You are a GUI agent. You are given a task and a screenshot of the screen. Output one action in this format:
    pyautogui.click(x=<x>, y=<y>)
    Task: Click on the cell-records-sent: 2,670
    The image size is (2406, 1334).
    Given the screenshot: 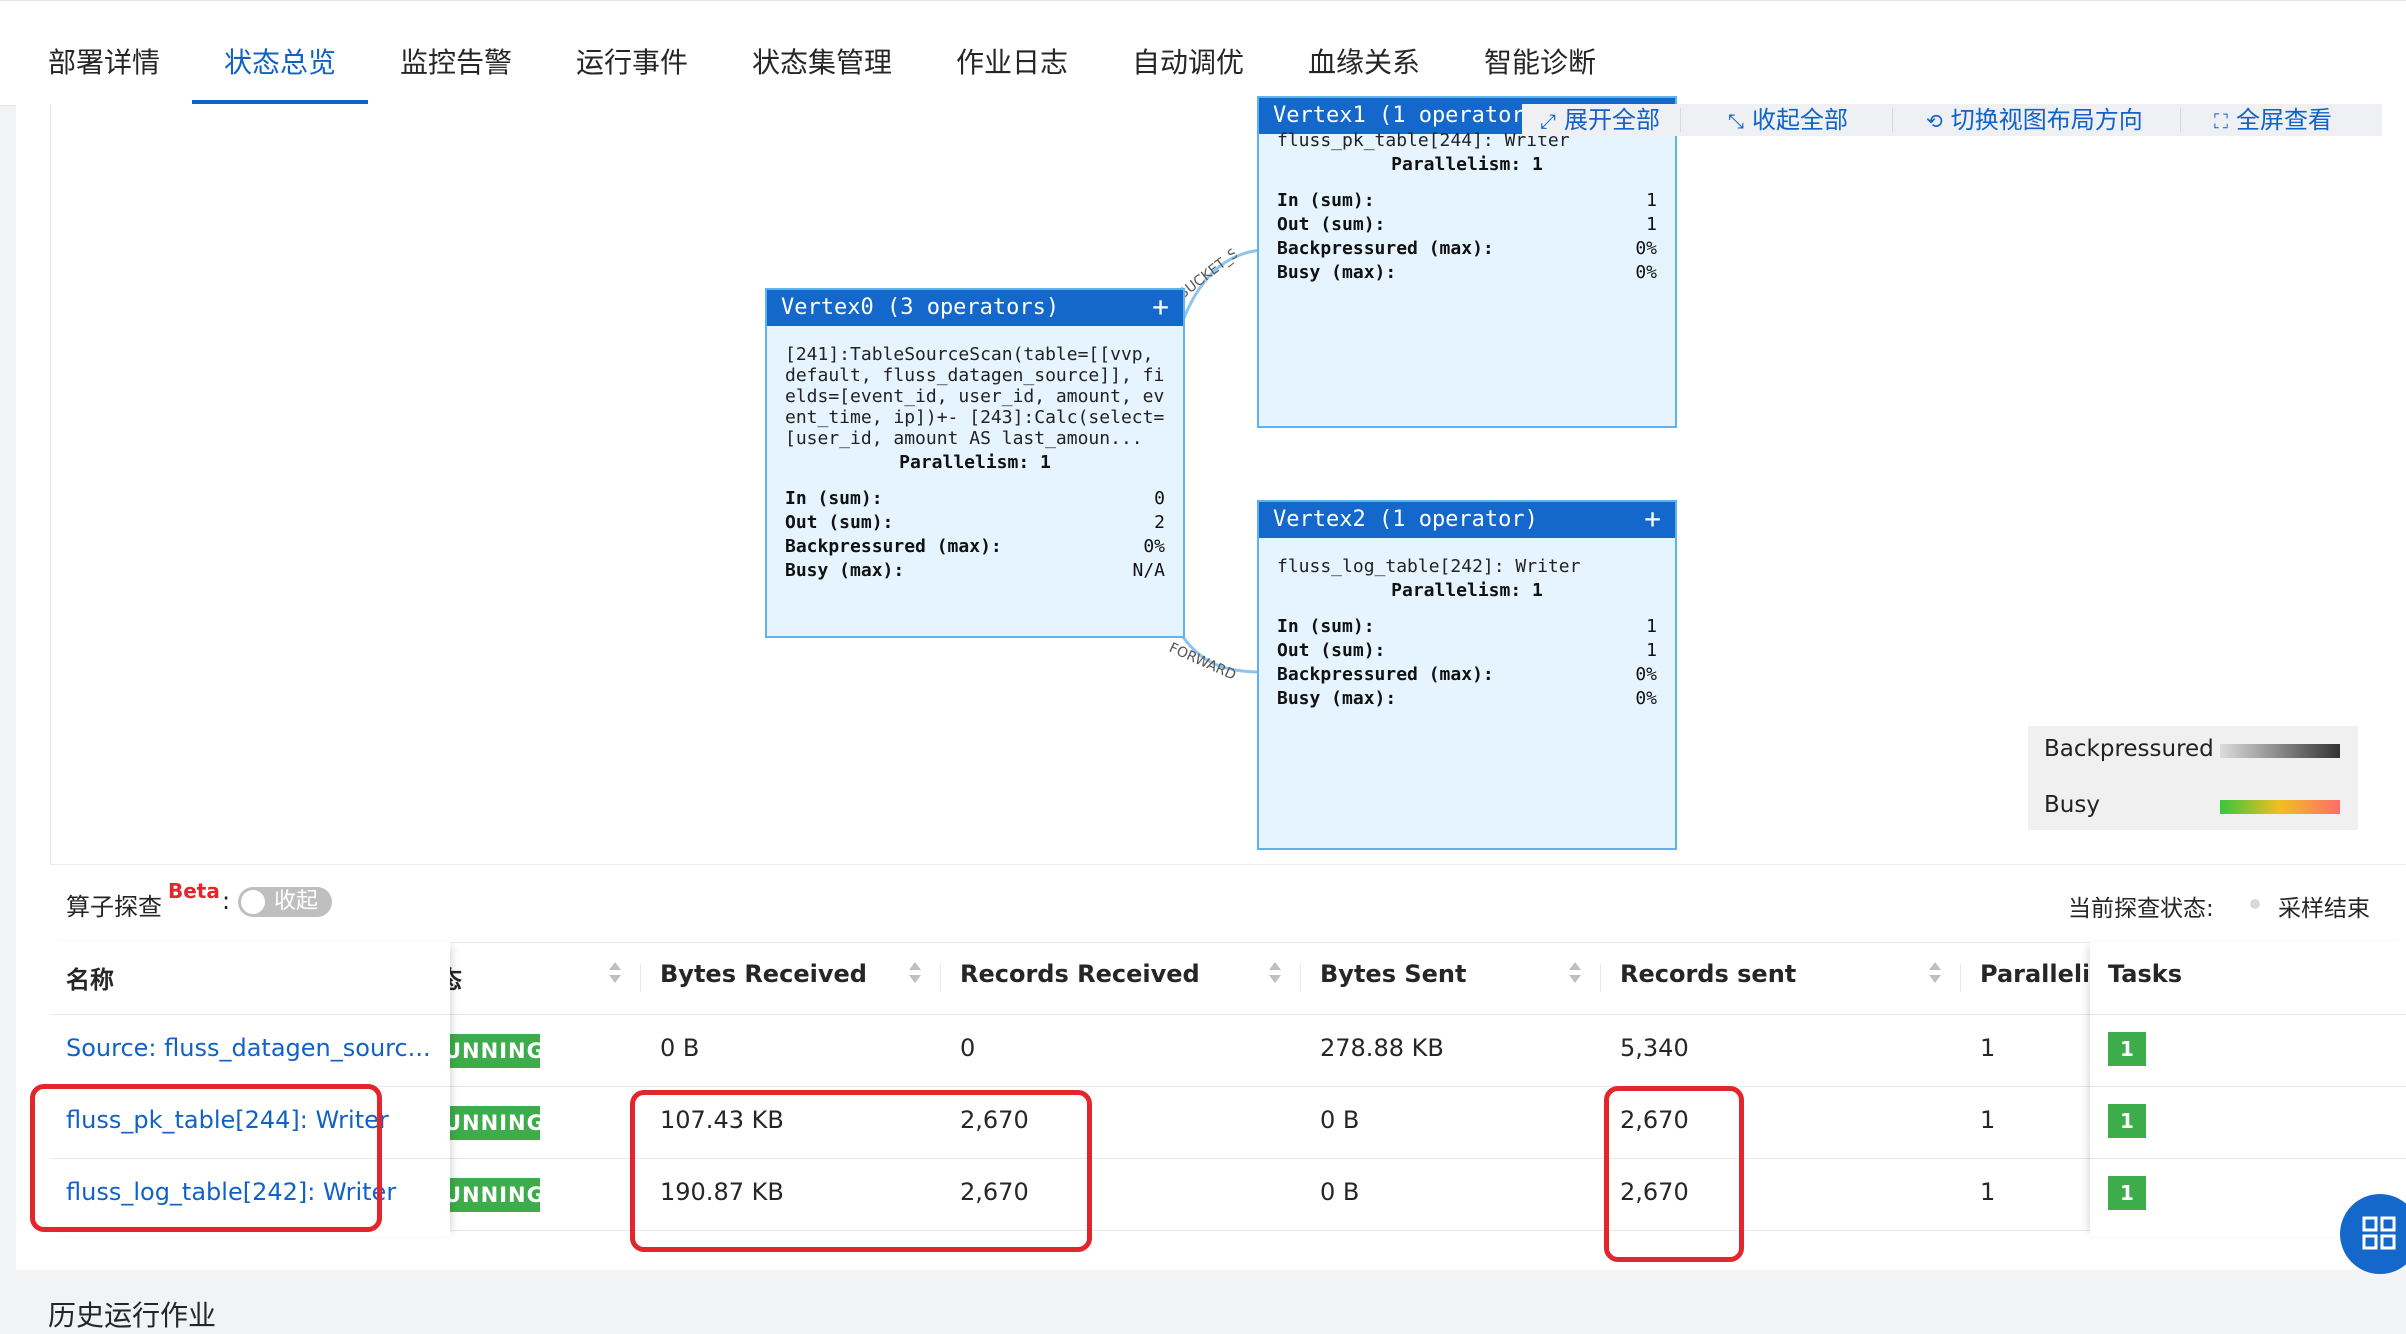 What is the action you would take?
    pyautogui.click(x=1654, y=1120)
    